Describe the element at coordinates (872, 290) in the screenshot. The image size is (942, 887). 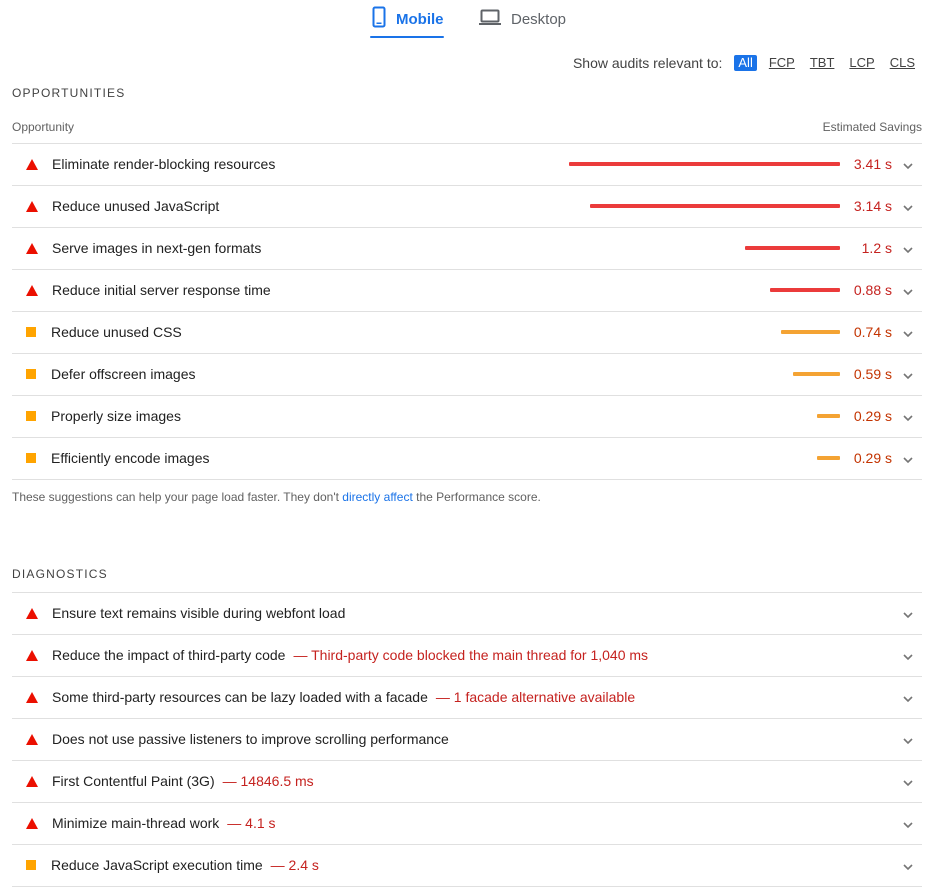
I see `savings-value: 0.88 s` at that location.